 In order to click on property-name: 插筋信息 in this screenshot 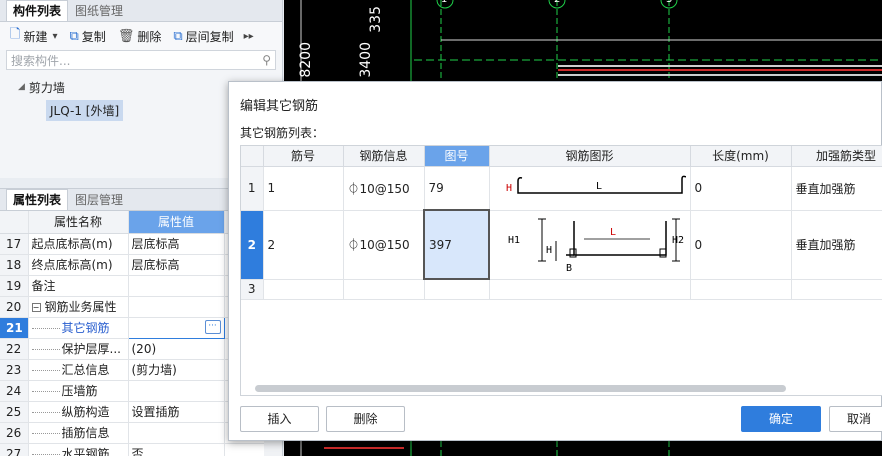, I will do `click(78, 433)`.